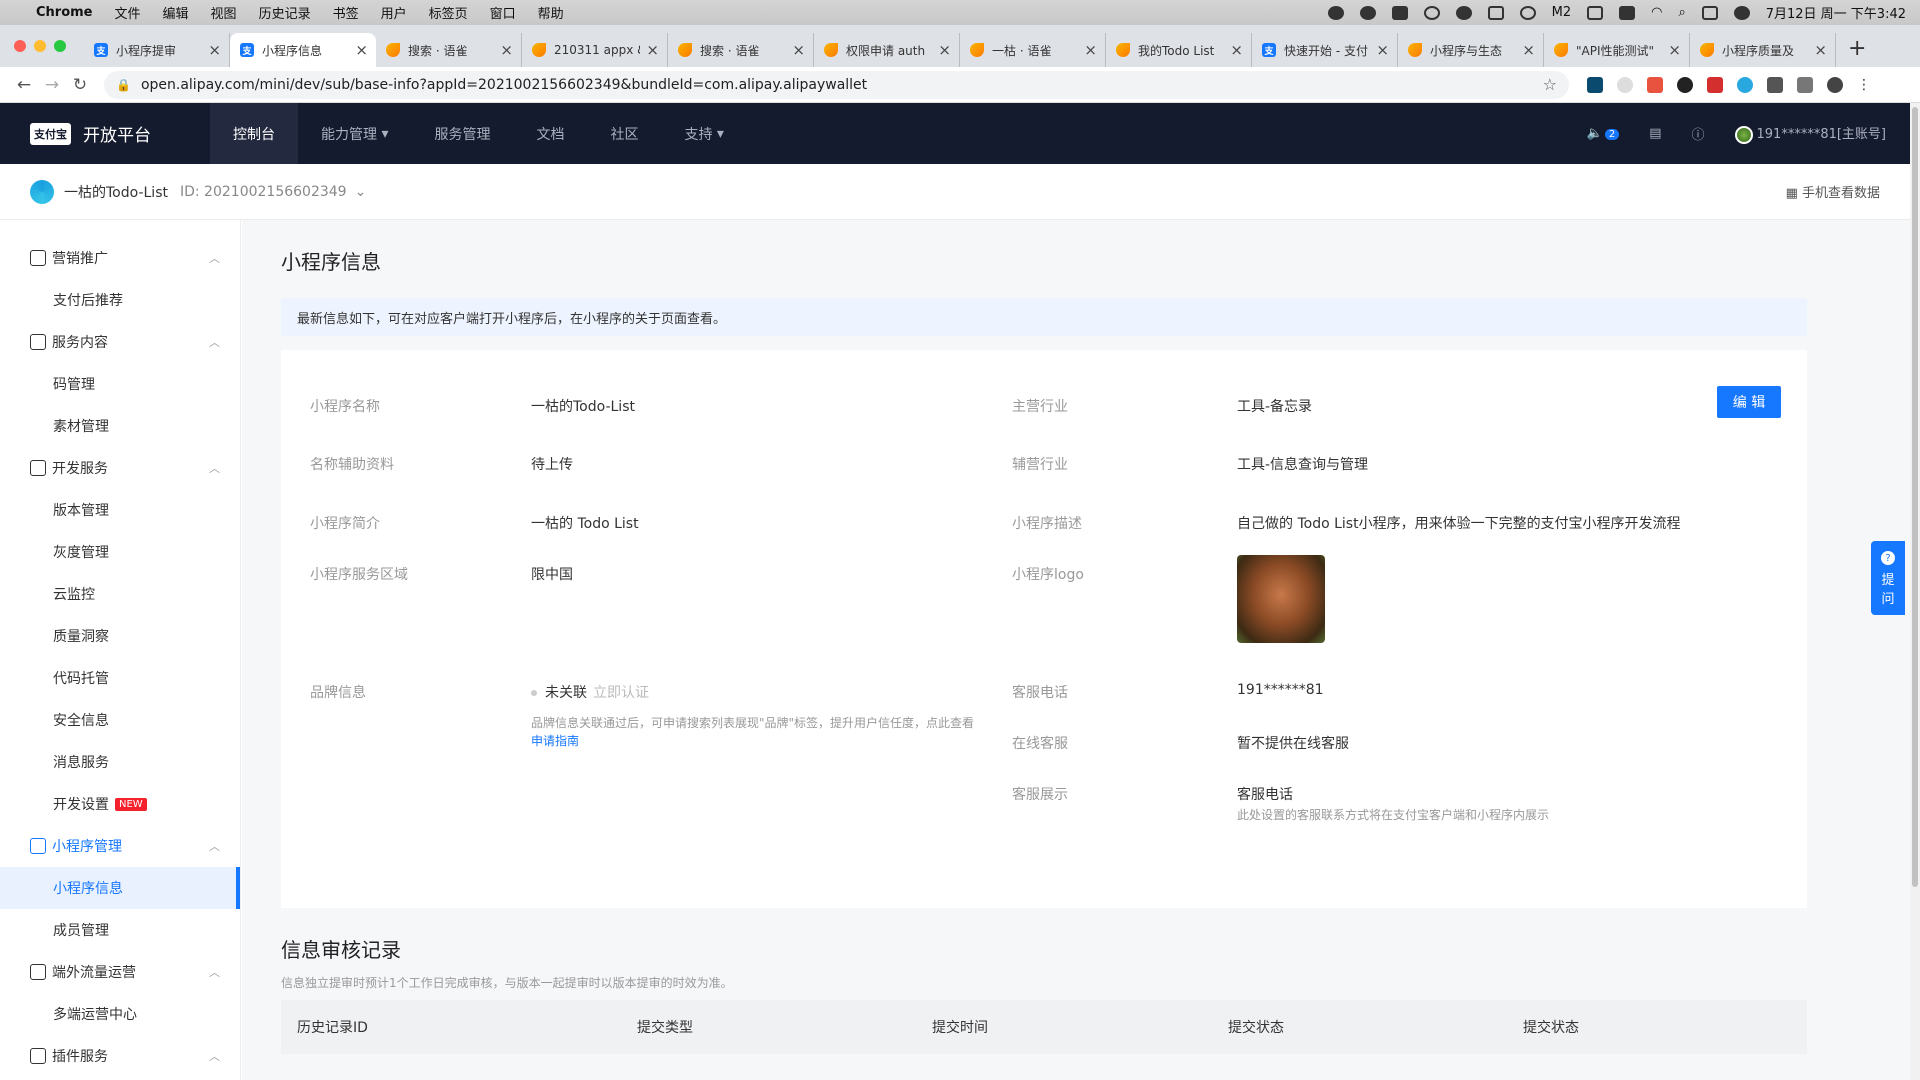 This screenshot has height=1080, width=1920. What do you see at coordinates (263, 192) in the screenshot?
I see `app-id: ID: 2021002156602349` at bounding box center [263, 192].